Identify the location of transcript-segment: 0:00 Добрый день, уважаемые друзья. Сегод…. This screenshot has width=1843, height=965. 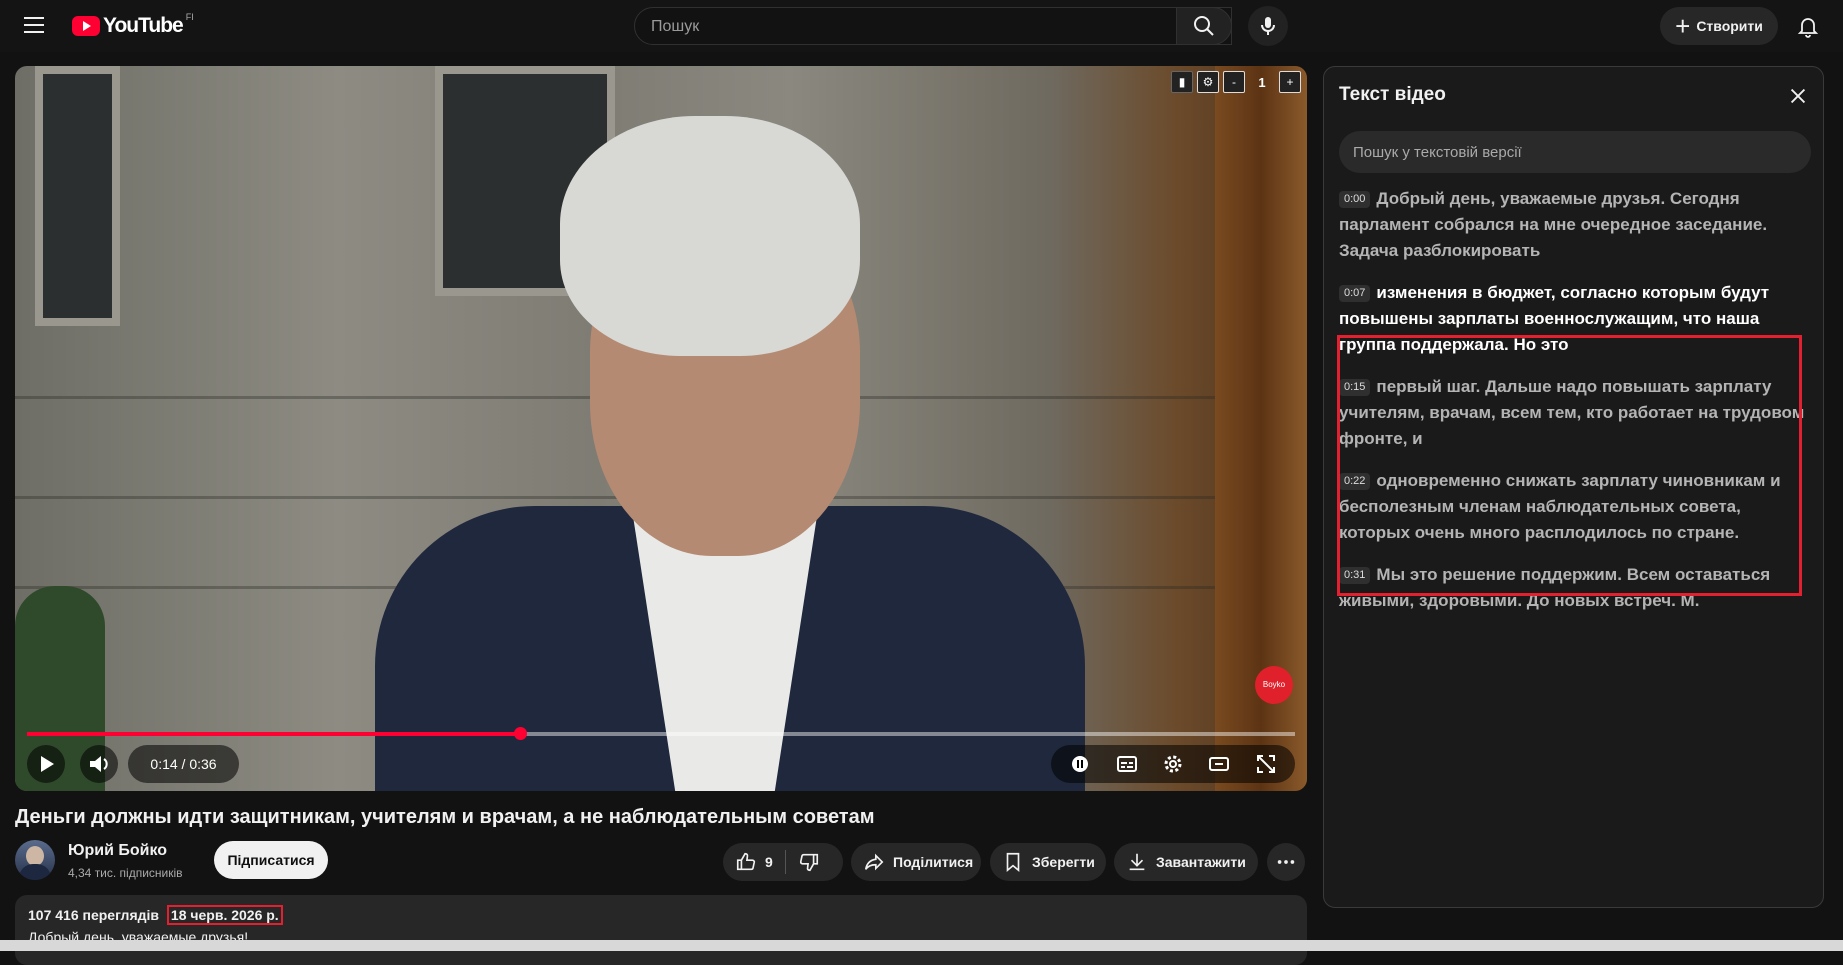
(1574, 225).